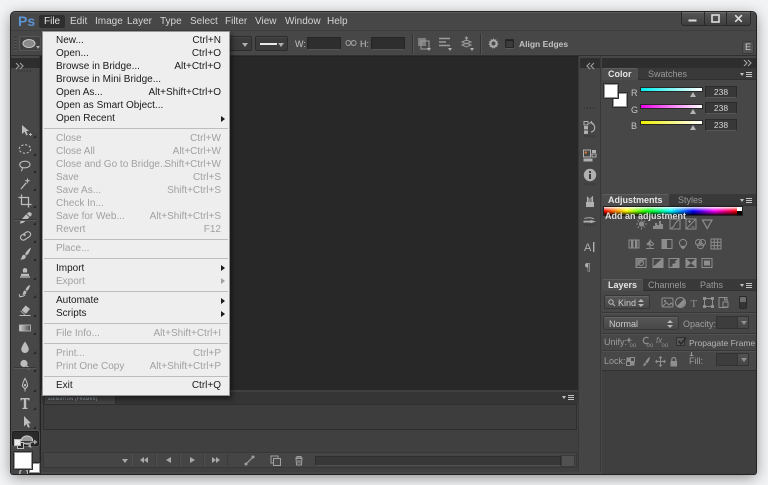  I want to click on menubar-item-edit: Edit, so click(78, 21).